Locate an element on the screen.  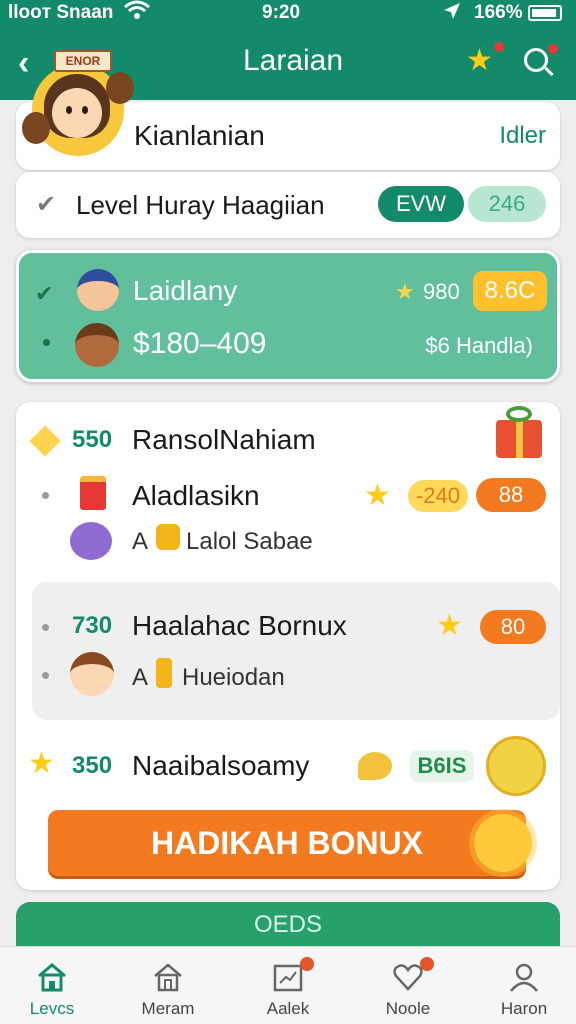
row-subtitle: Hueiodan is located at coordinates (233, 677).